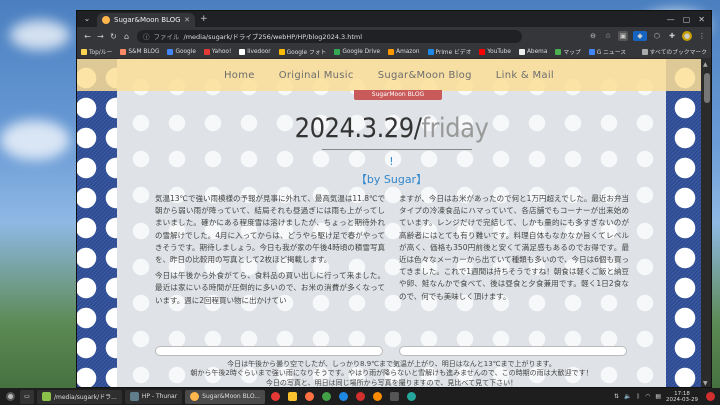  What do you see at coordinates (185, 51) in the screenshot?
I see `bookmark-label: Google` at bounding box center [185, 51].